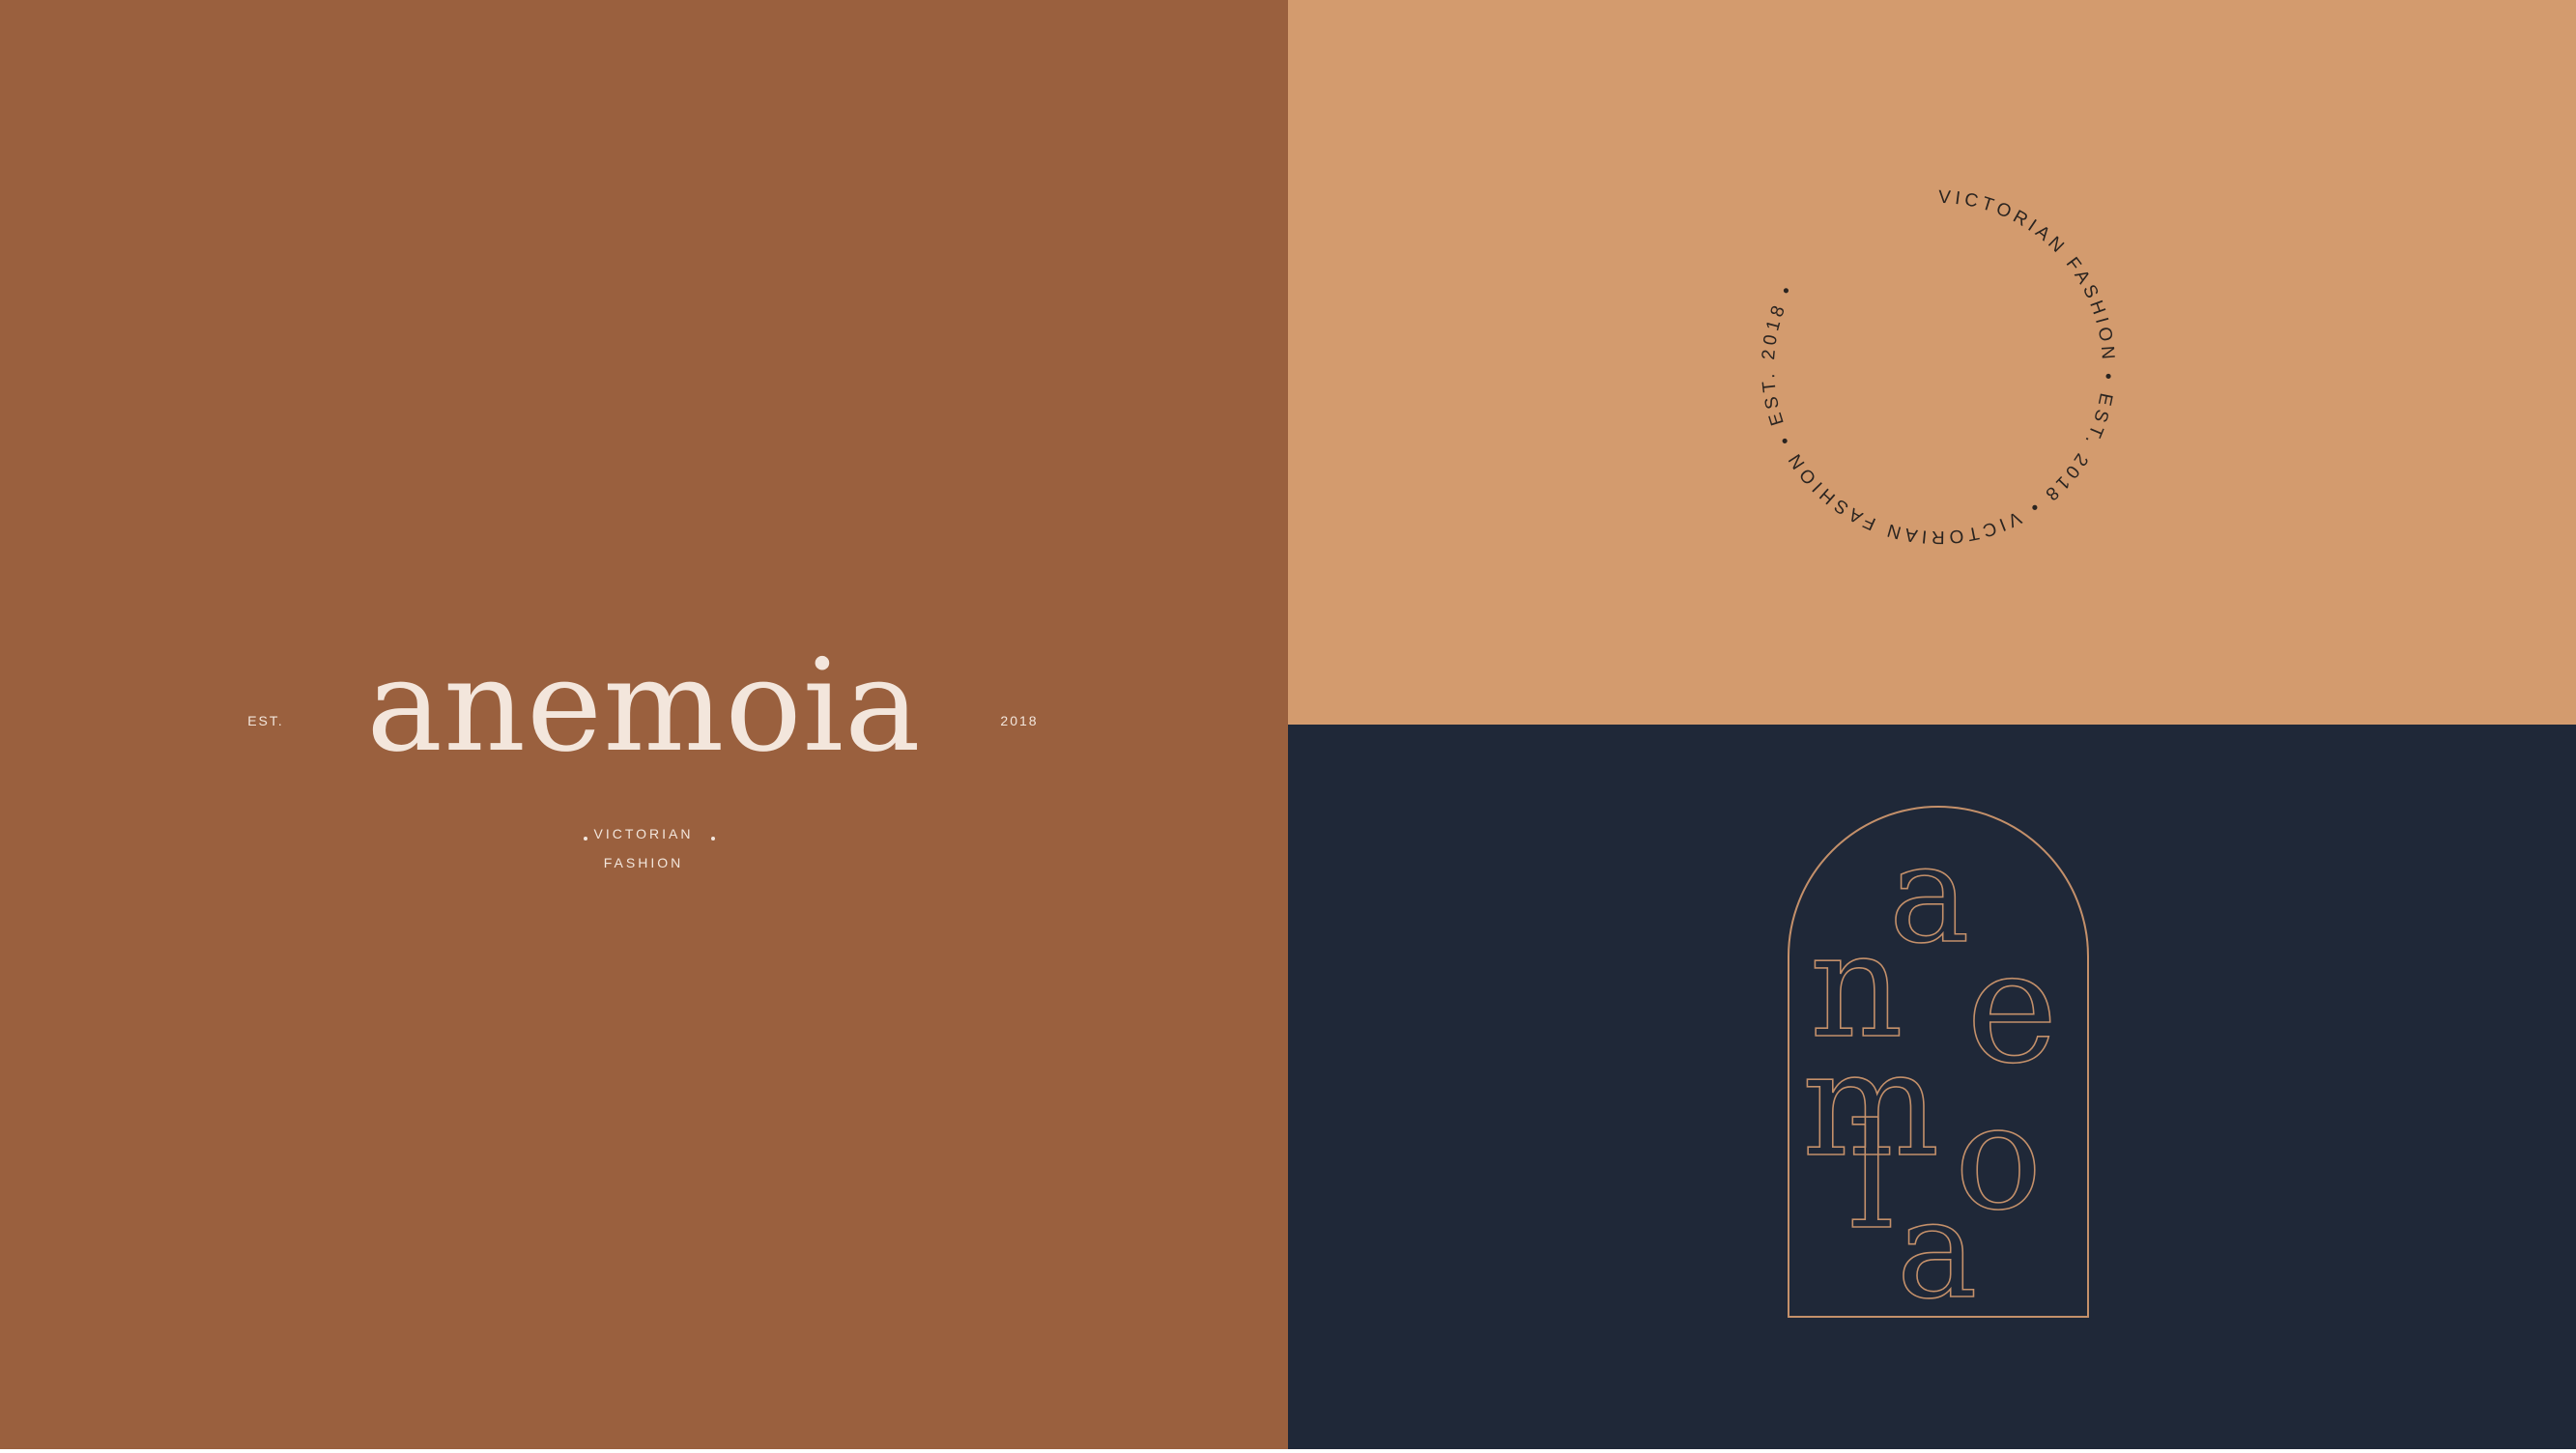 This screenshot has width=2576, height=1453. I want to click on tagline-dot-right, so click(713, 839).